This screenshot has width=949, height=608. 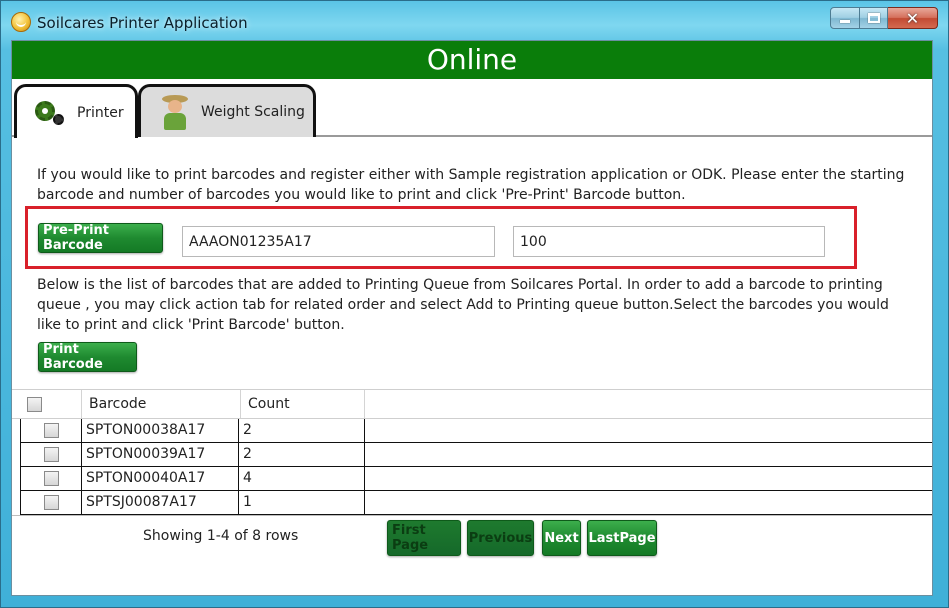 I want to click on tab-weight-scaling: Weight Scaling, so click(x=227, y=110).